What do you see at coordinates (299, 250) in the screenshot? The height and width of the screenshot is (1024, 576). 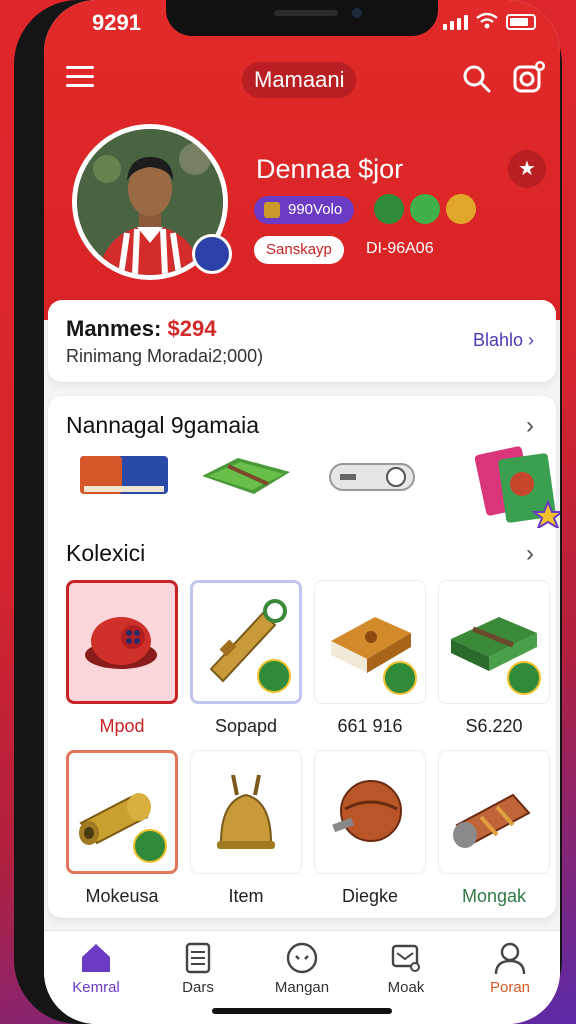 I see `status-pill: Sanskayp` at bounding box center [299, 250].